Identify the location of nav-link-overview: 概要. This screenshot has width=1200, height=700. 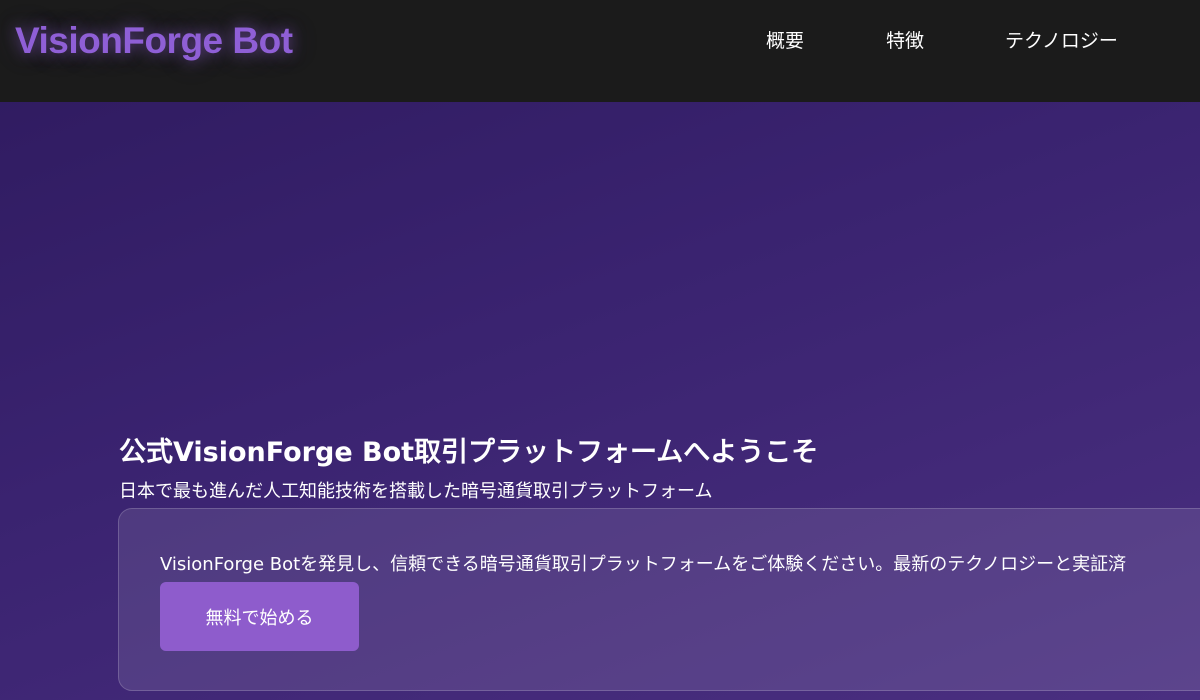
(785, 41).